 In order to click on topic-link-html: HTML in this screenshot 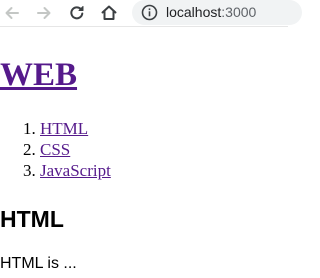, I will do `click(64, 128)`.